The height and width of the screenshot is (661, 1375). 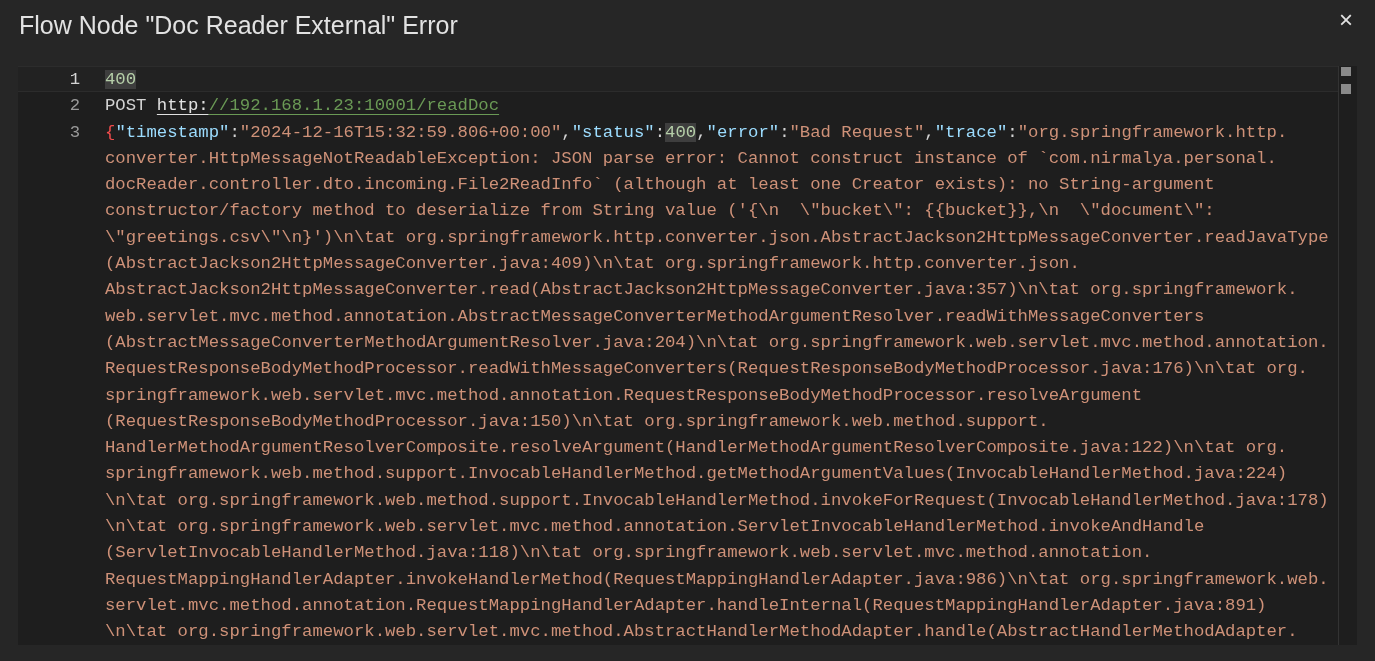 What do you see at coordinates (691, 158) in the screenshot?
I see `code-line: converter.HttpMessageNotReadableException: JSON parse error: Cannot construct instance of `com.nirmalya.personal.` at bounding box center [691, 158].